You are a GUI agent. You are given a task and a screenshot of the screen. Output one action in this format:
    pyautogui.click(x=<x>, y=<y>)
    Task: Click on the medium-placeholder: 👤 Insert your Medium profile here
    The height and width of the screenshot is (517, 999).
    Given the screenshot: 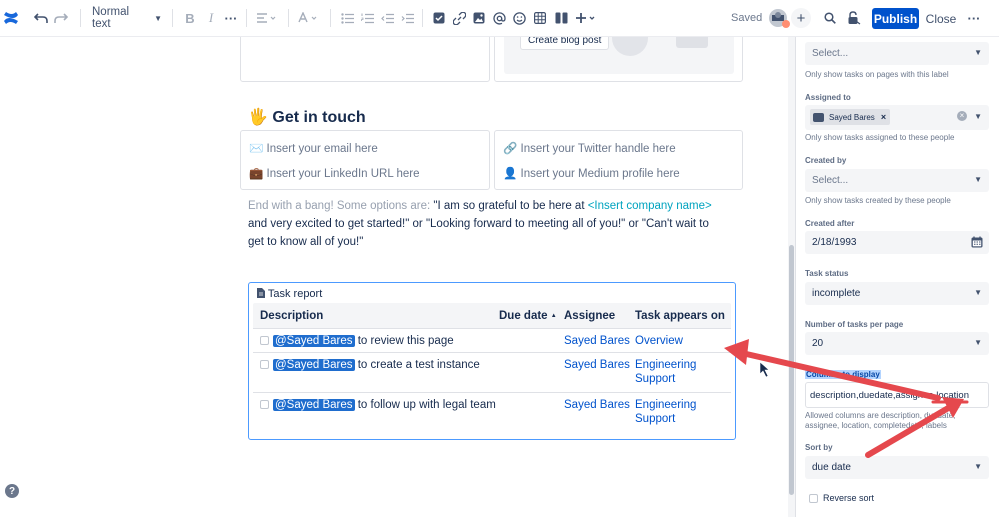 What is the action you would take?
    pyautogui.click(x=591, y=173)
    